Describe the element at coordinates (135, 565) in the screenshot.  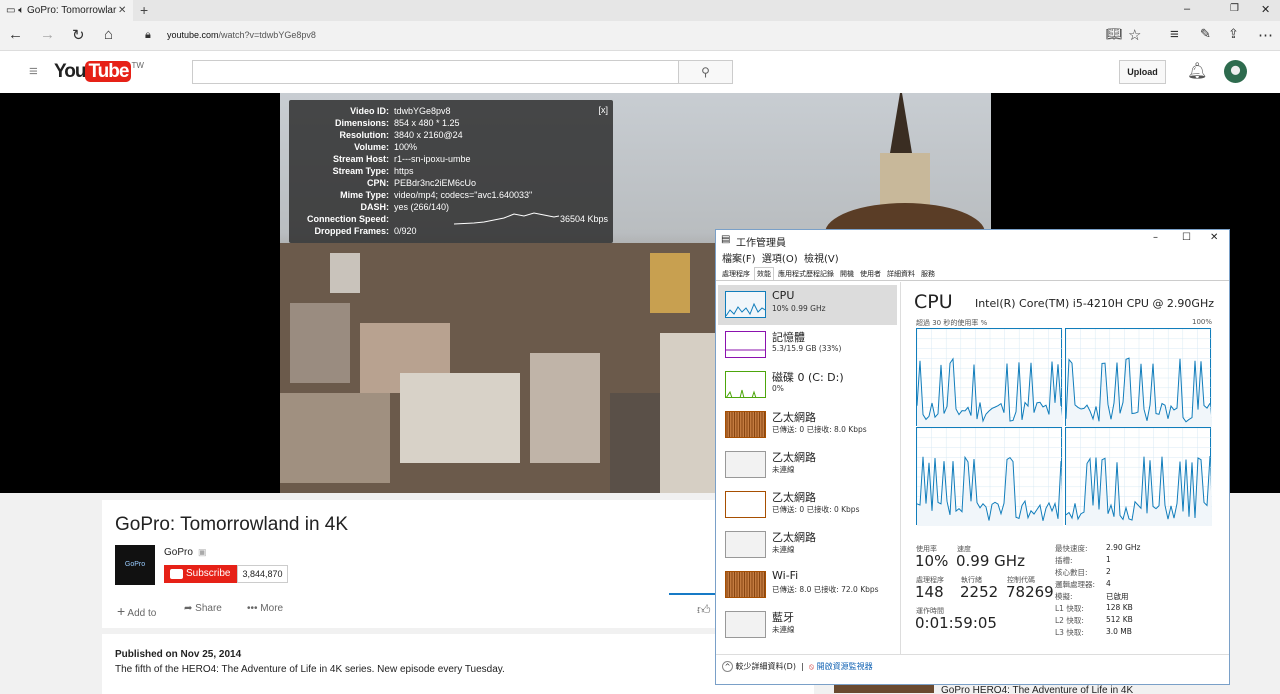
I see `channel-thumbnail: GoPro` at that location.